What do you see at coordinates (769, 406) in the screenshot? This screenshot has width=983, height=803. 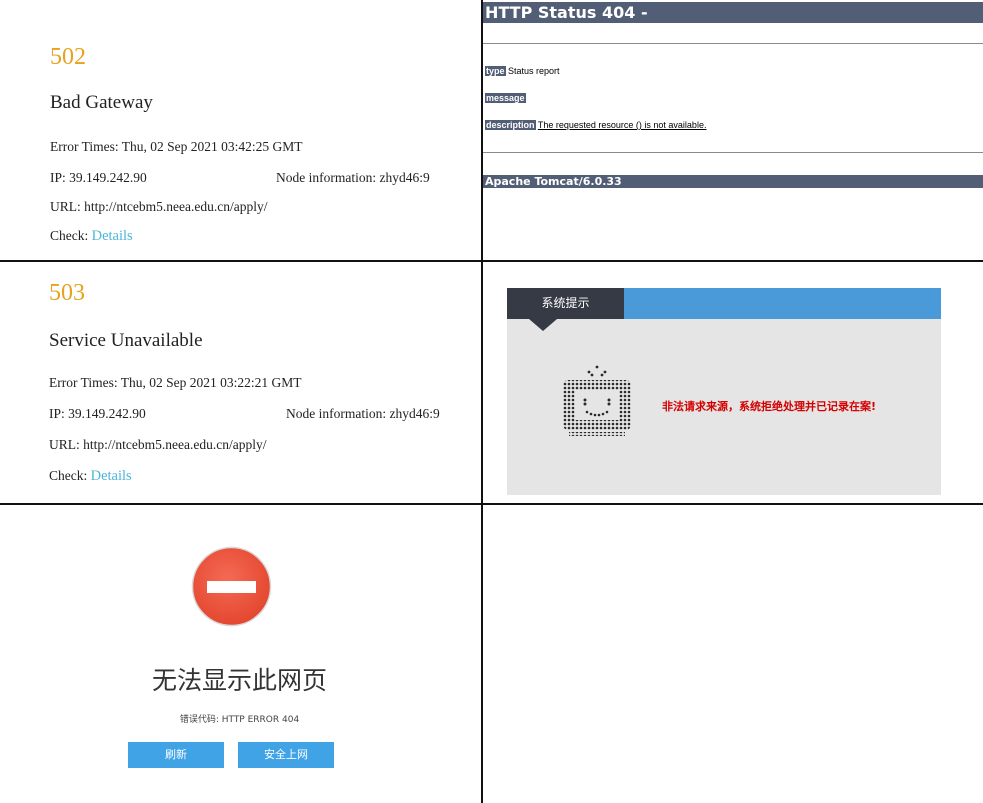 I see `system-message: 非法请求来源，系统拒绝处理并已记录在案!` at bounding box center [769, 406].